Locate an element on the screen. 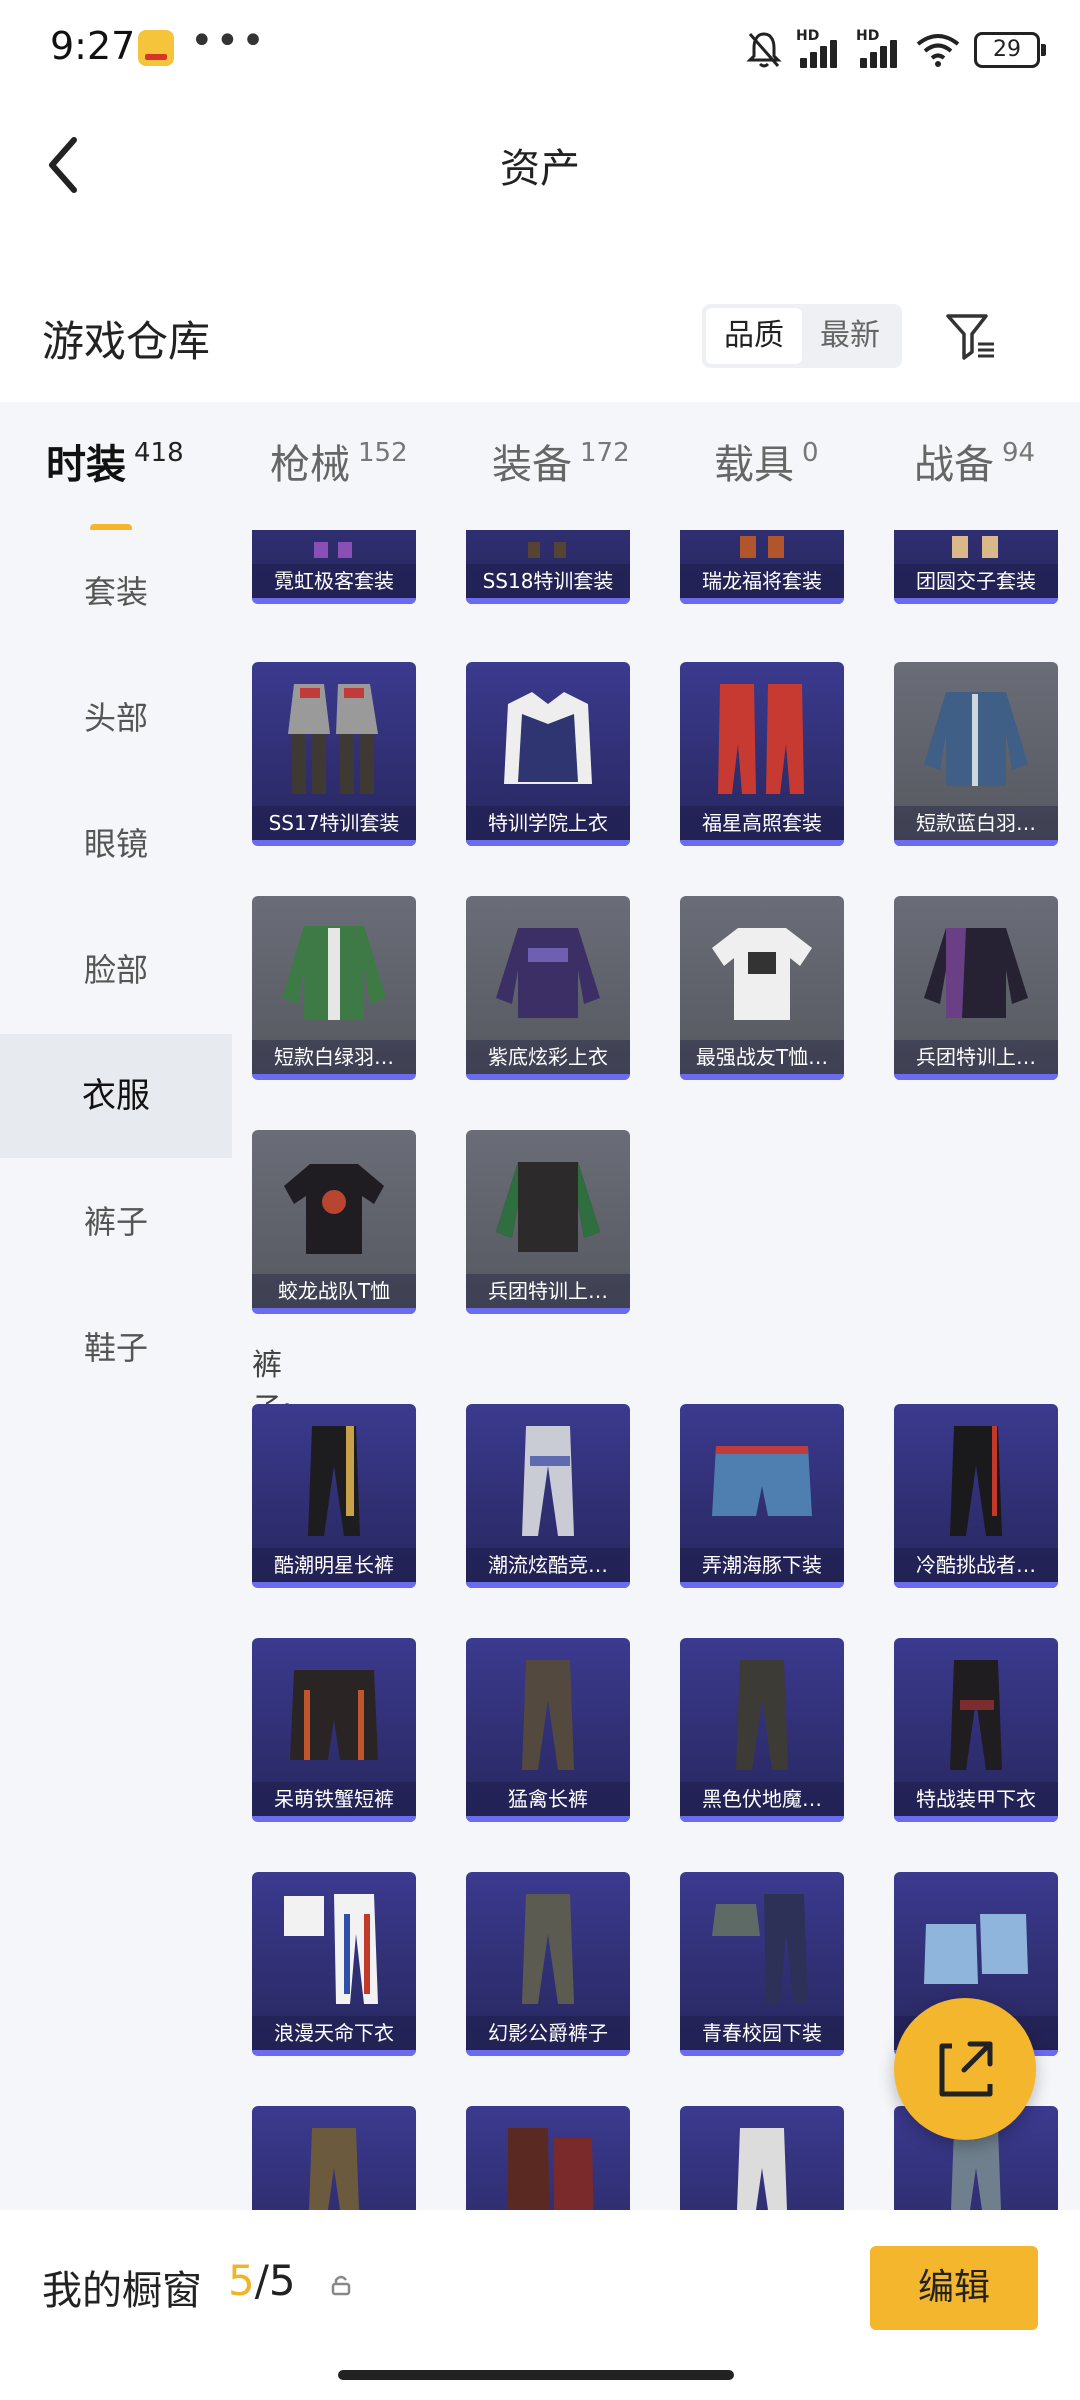 The height and width of the screenshot is (2400, 1080). mute-bell-icon is located at coordinates (764, 50).